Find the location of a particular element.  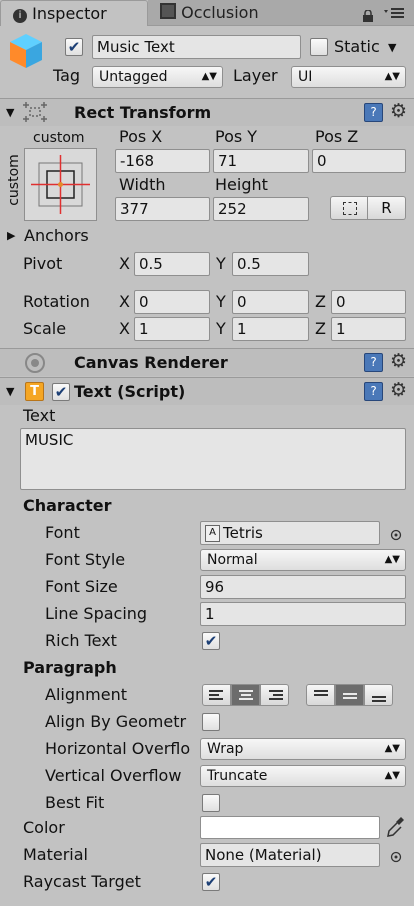

tag-label: Tag is located at coordinates (67, 75).